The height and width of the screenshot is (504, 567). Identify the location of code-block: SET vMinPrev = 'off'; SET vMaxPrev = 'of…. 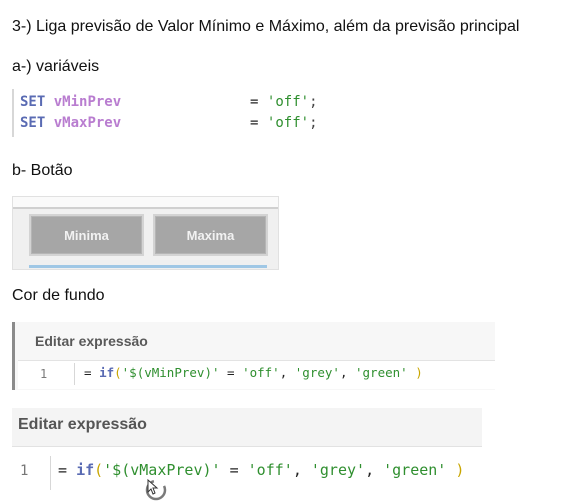
(173, 113).